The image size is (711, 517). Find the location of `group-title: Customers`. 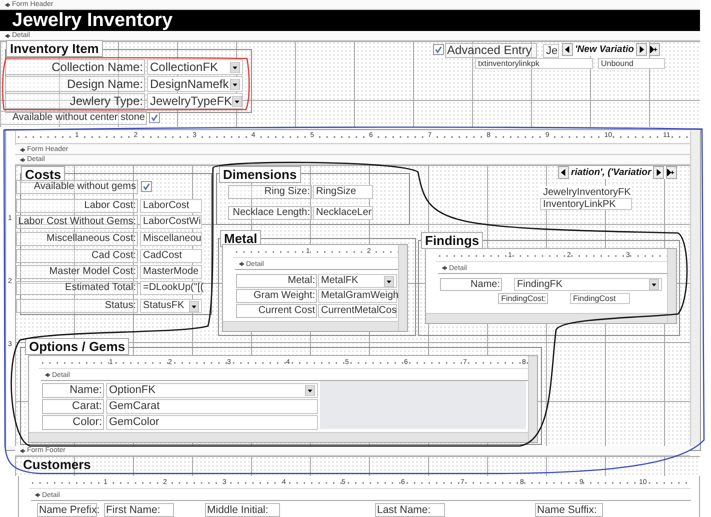

group-title: Customers is located at coordinates (57, 464).